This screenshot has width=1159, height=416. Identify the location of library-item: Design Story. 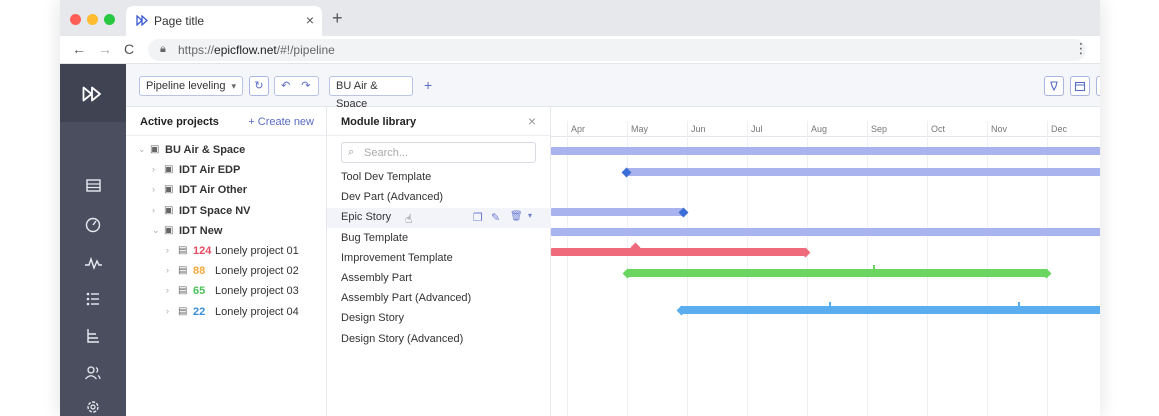
(372, 318).